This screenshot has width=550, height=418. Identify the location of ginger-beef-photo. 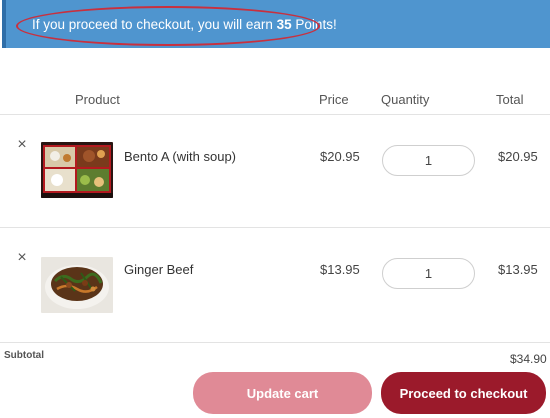
(77, 285).